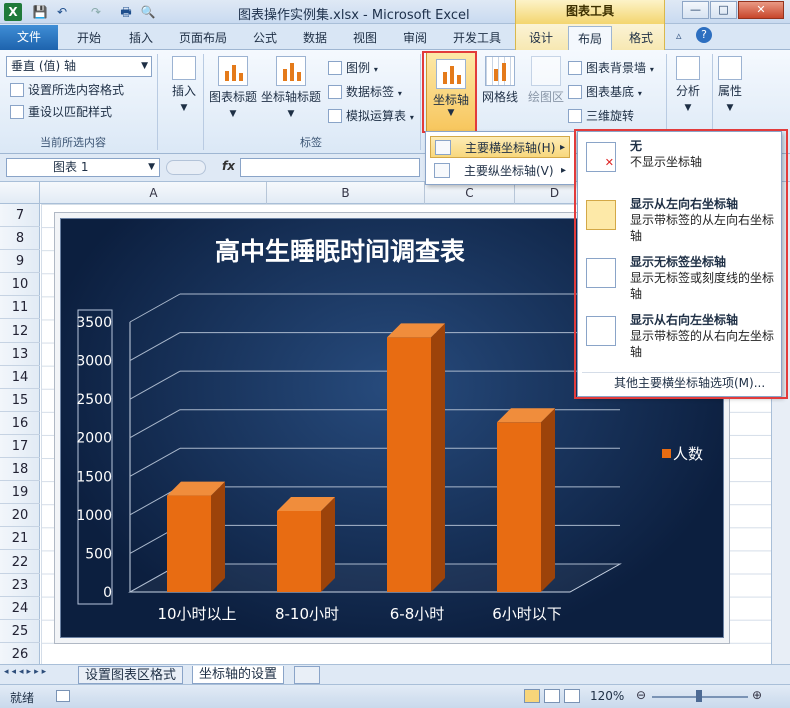 The height and width of the screenshot is (708, 790). I want to click on tab-data: 数据, so click(315, 38).